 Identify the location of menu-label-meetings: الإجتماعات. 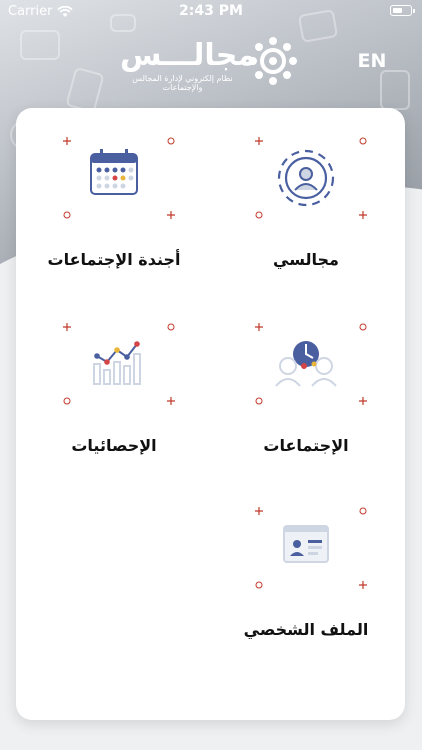
(306, 445).